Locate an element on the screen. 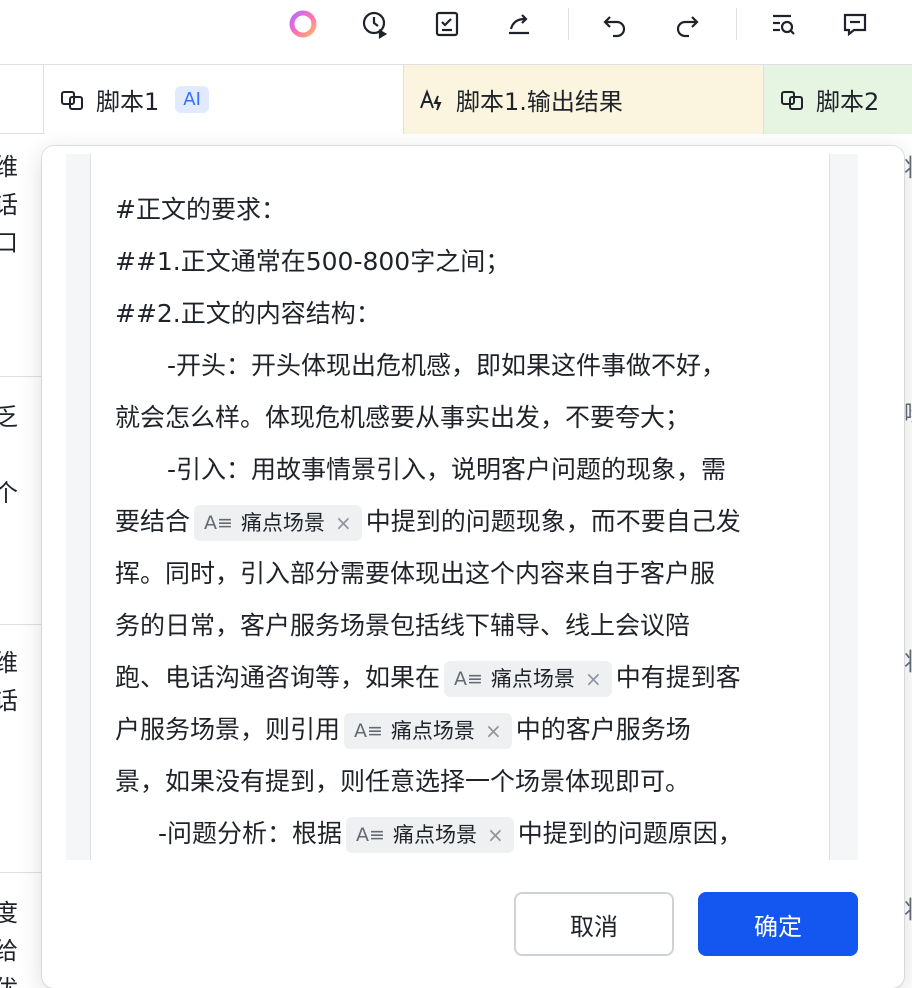 The width and height of the screenshot is (912, 988). comment-icon is located at coordinates (855, 24).